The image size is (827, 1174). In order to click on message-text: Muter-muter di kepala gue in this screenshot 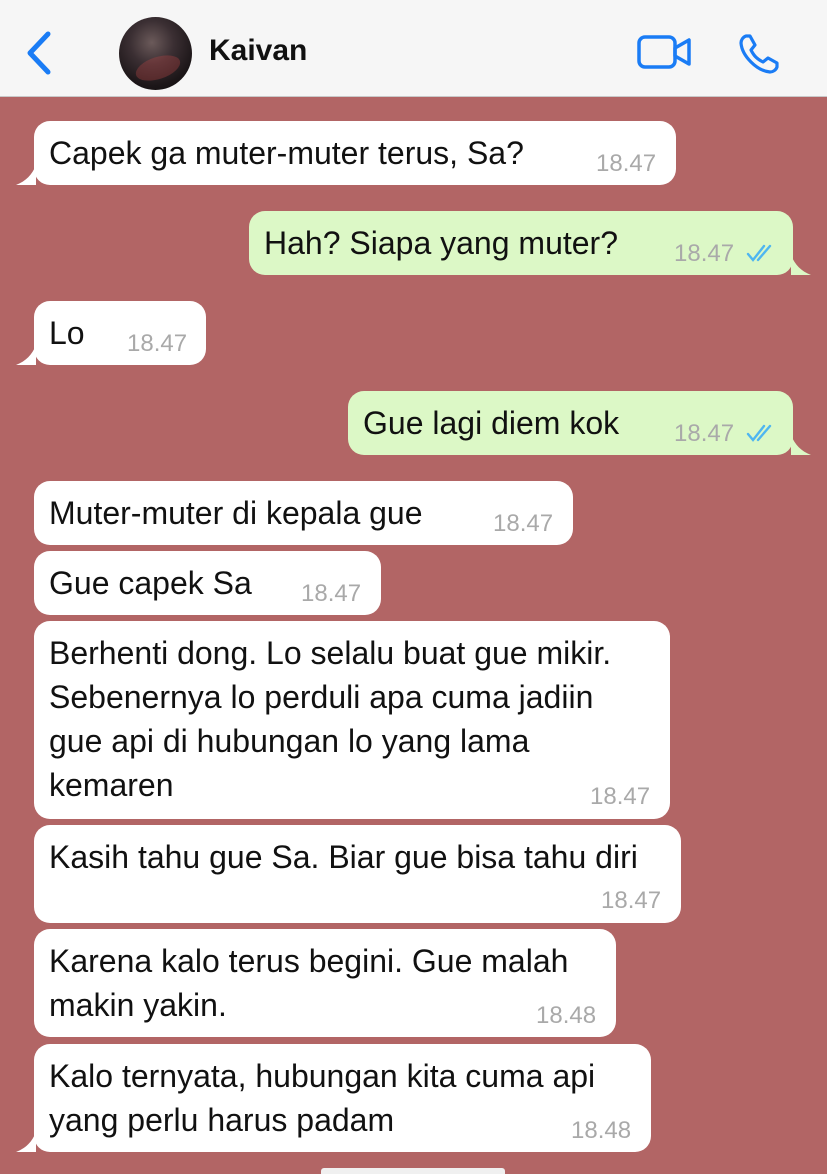, I will do `click(236, 513)`.